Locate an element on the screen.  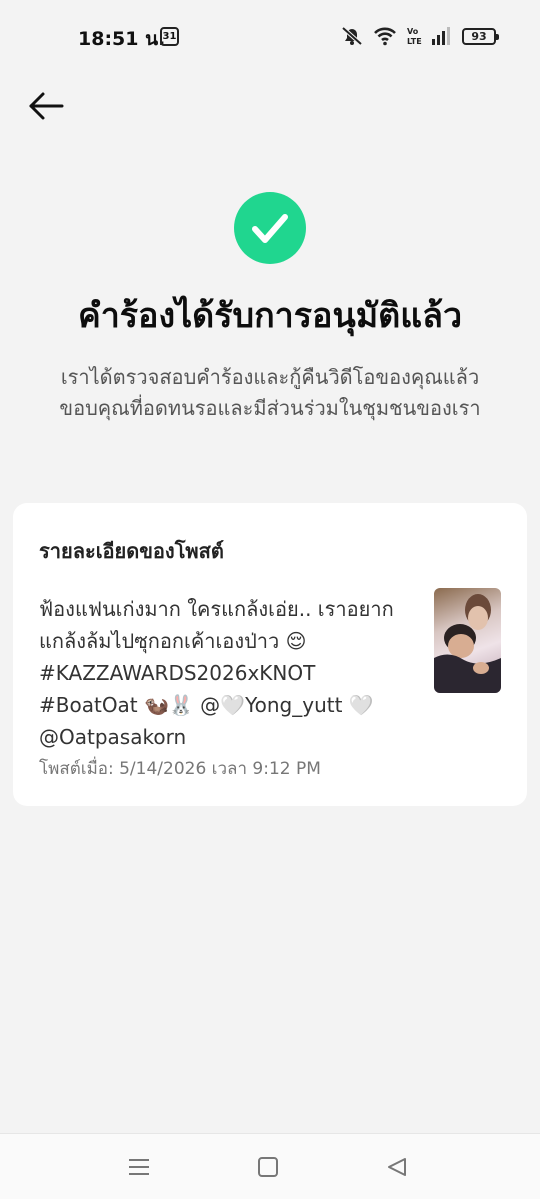
check-circle-icon is located at coordinates (270, 228).